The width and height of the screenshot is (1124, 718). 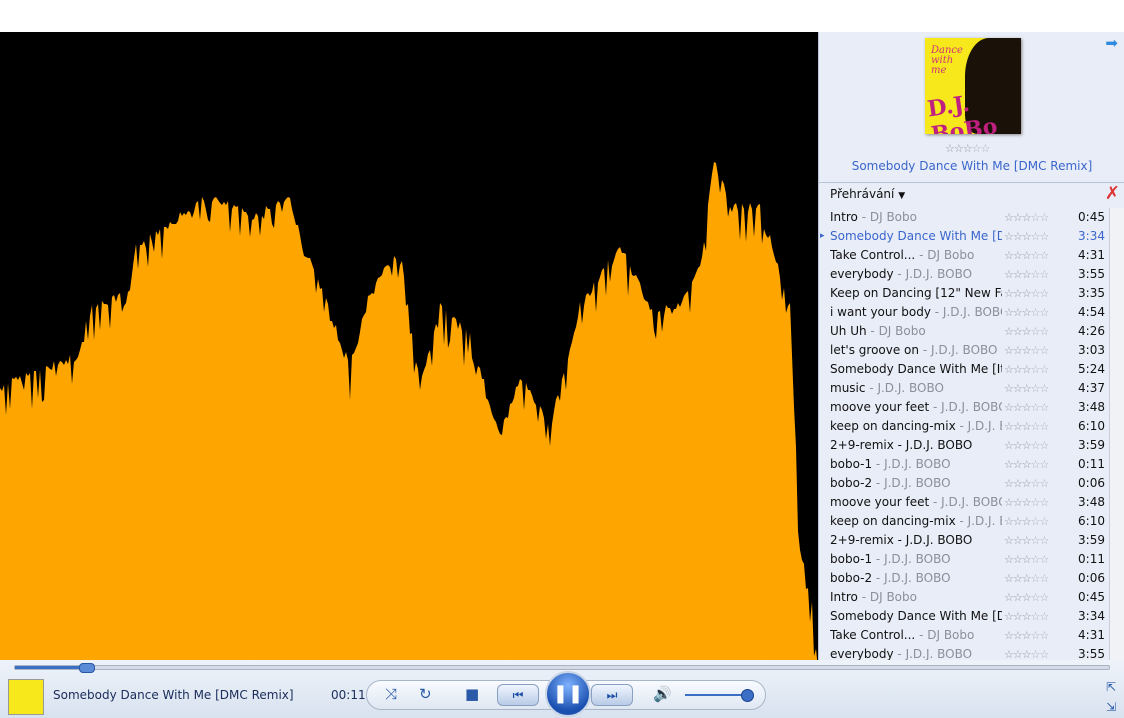 What do you see at coordinates (717, 695) in the screenshot?
I see `volume-slider` at bounding box center [717, 695].